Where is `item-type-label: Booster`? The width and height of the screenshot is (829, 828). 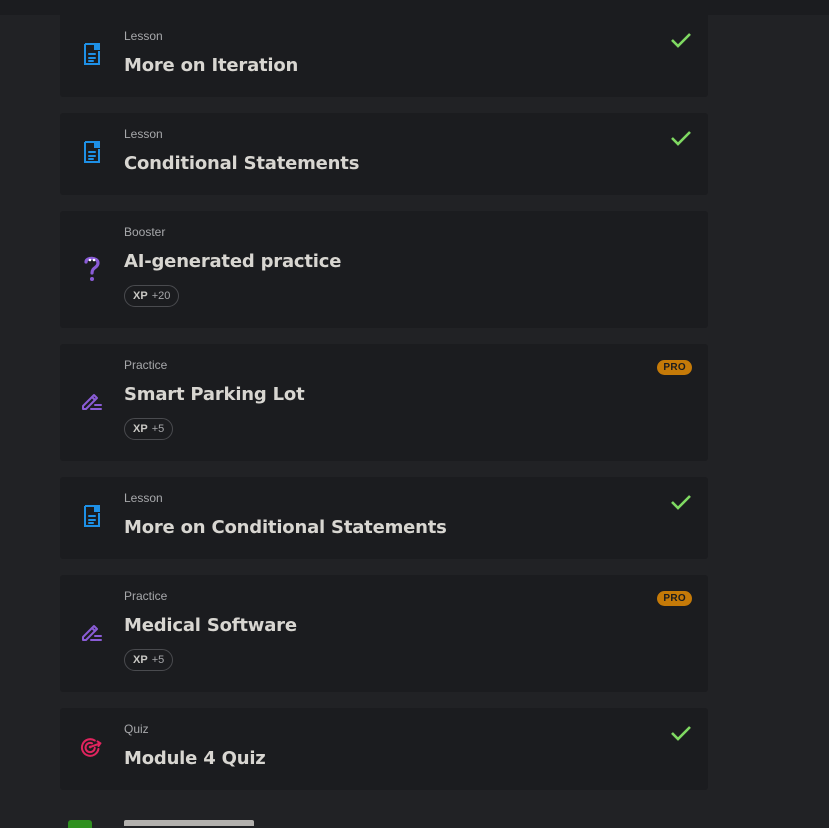
item-type-label: Booster is located at coordinates (145, 232).